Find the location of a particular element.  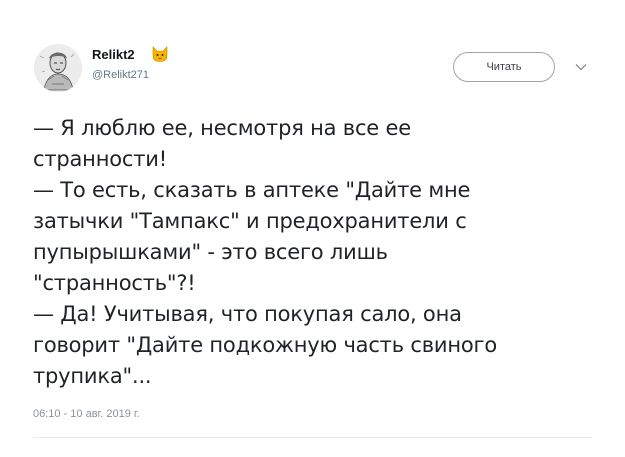

tweet-text-line: — Да! Учитывая, что покупая сало, она is located at coordinates (247, 314).